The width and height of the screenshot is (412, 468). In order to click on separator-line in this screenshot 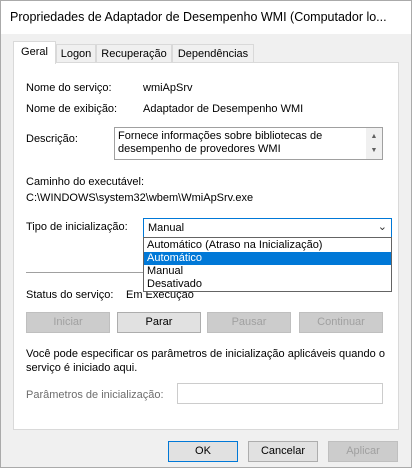, I will do `click(84, 272)`.